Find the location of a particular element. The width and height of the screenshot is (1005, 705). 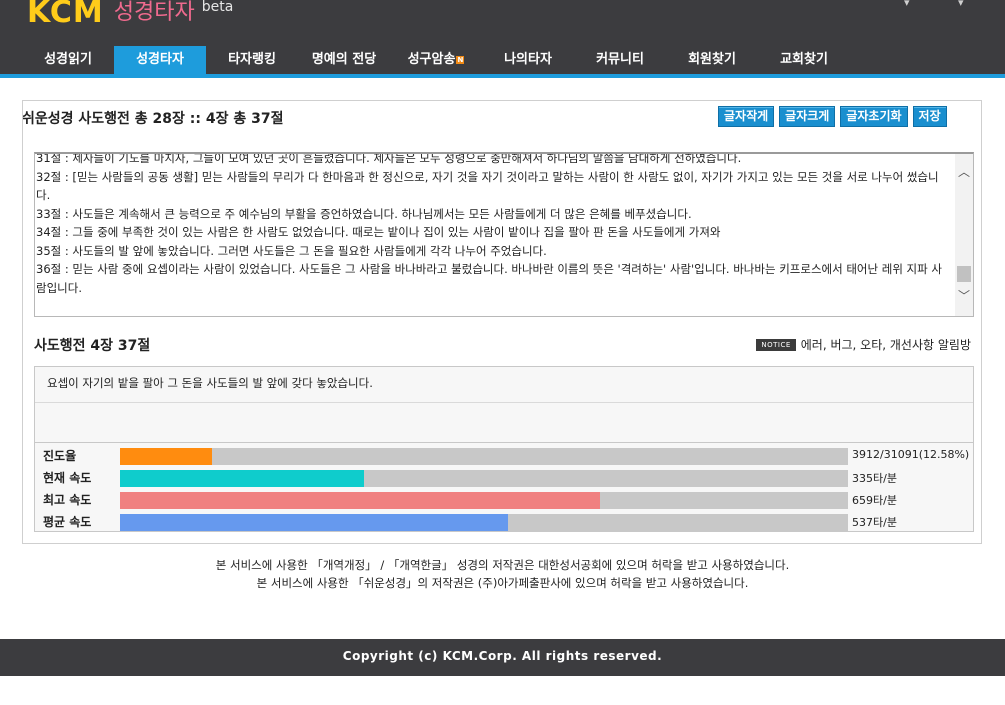

logo-beta-label: beta is located at coordinates (217, 7).